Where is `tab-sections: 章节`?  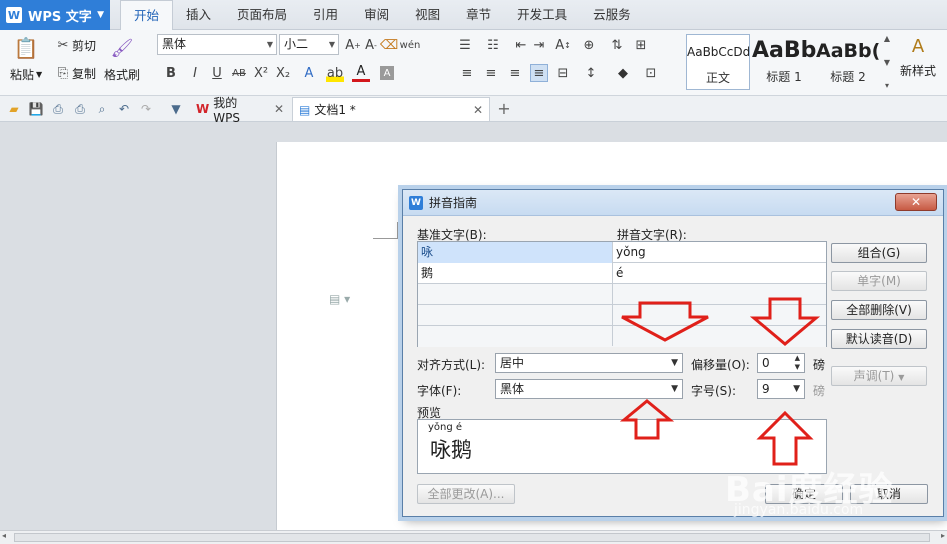 tab-sections: 章节 is located at coordinates (478, 15).